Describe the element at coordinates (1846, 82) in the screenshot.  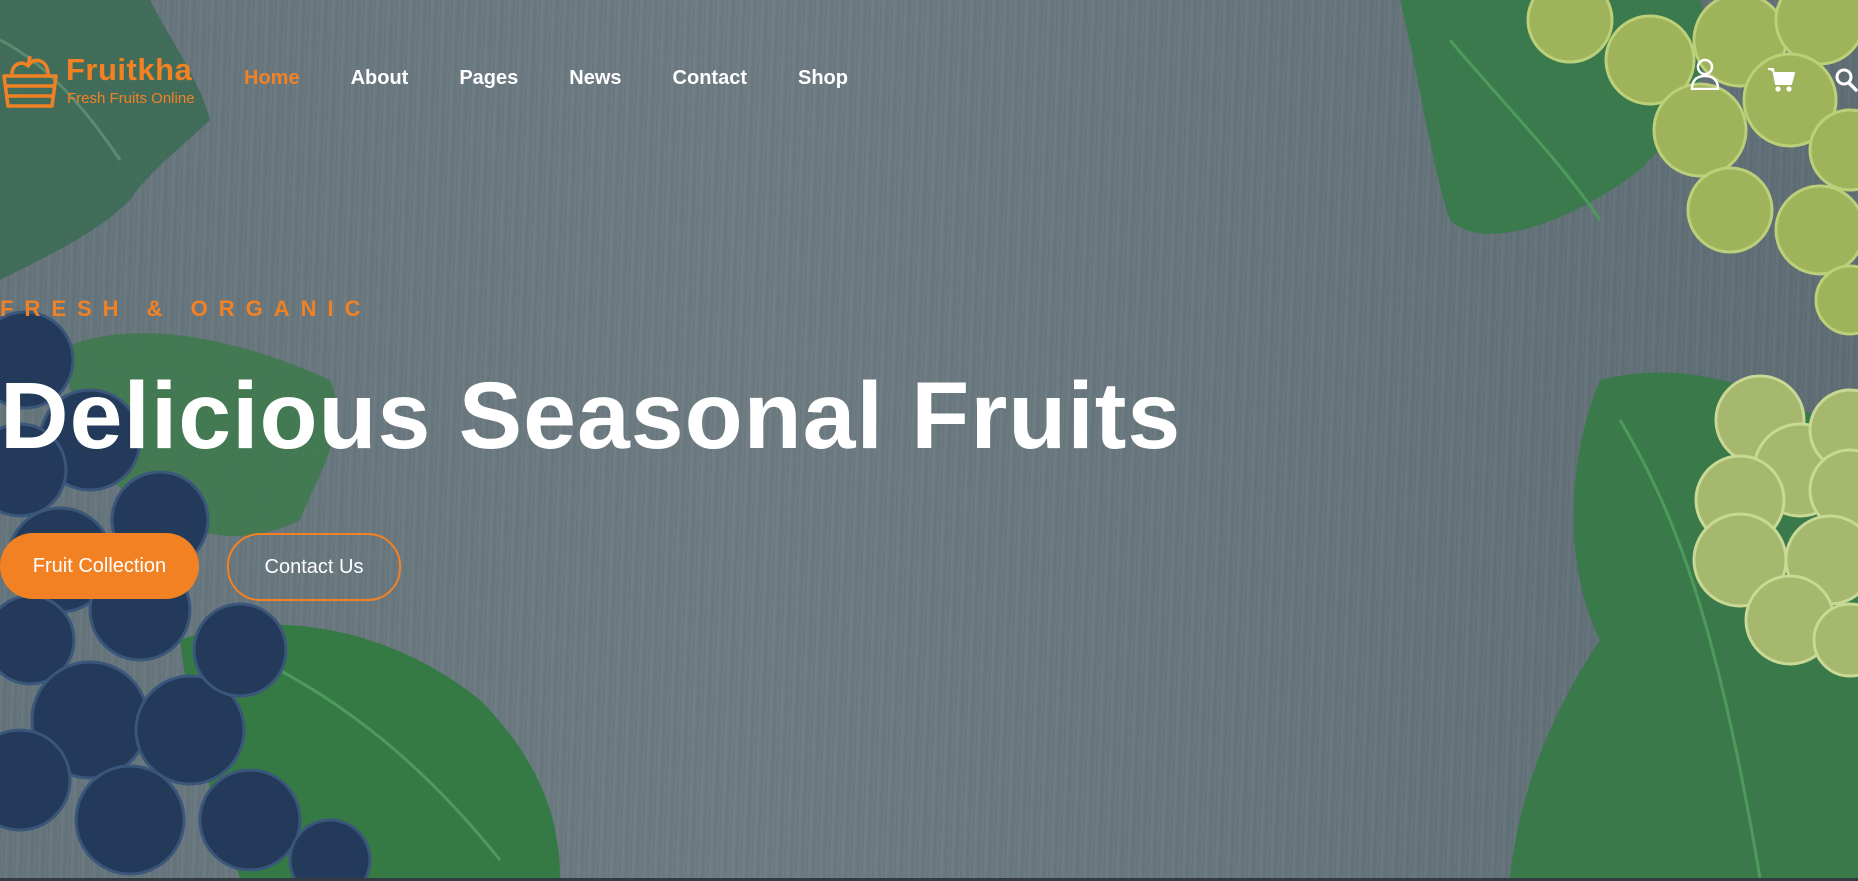
I see `search-icon` at that location.